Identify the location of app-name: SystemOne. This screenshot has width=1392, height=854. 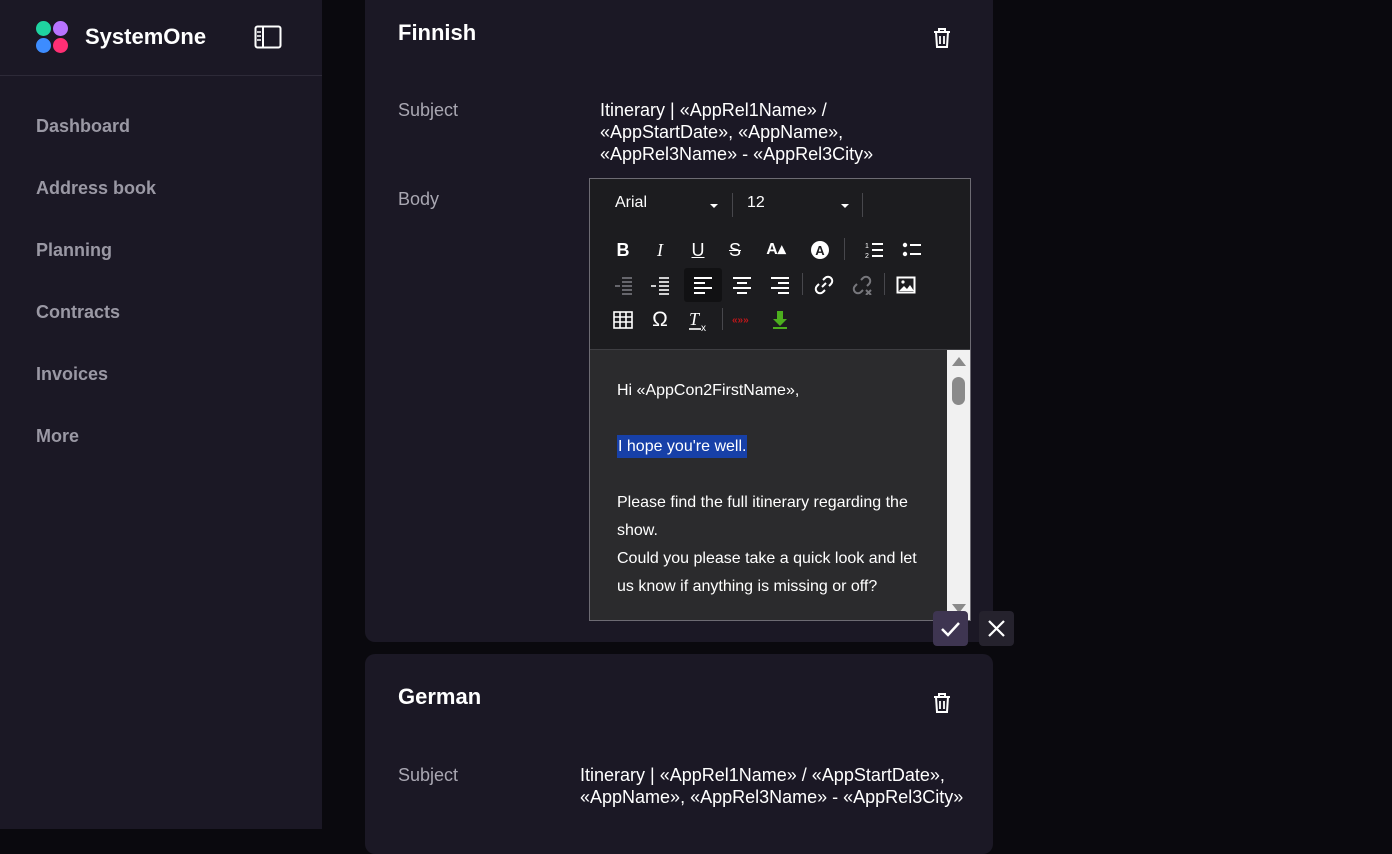
(146, 36).